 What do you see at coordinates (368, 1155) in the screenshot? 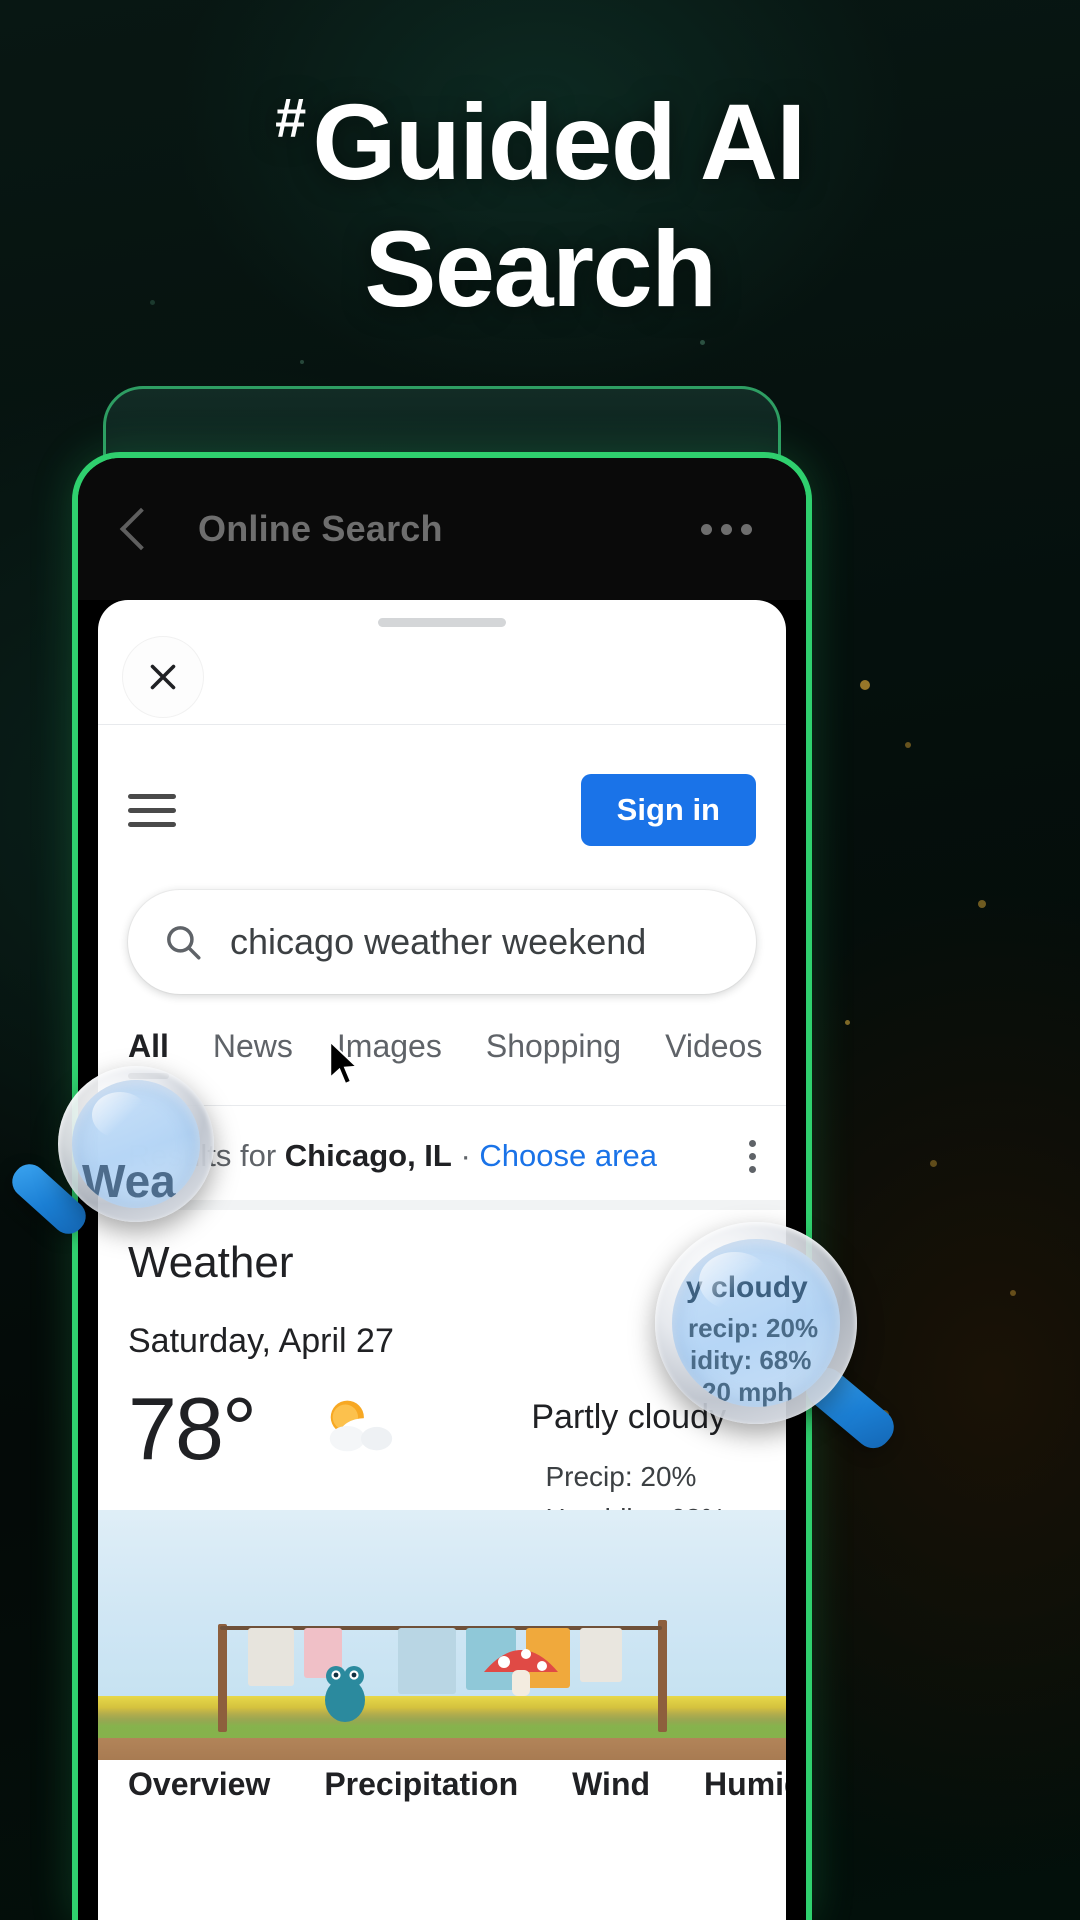
I see `results-location: Chicago, IL` at bounding box center [368, 1155].